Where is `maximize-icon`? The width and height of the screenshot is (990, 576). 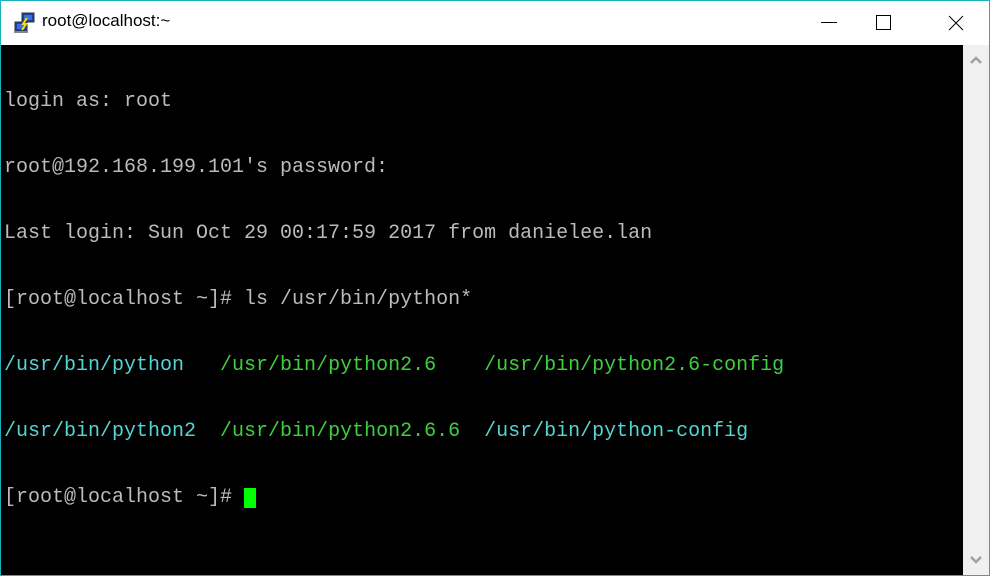
maximize-icon is located at coordinates (883, 22).